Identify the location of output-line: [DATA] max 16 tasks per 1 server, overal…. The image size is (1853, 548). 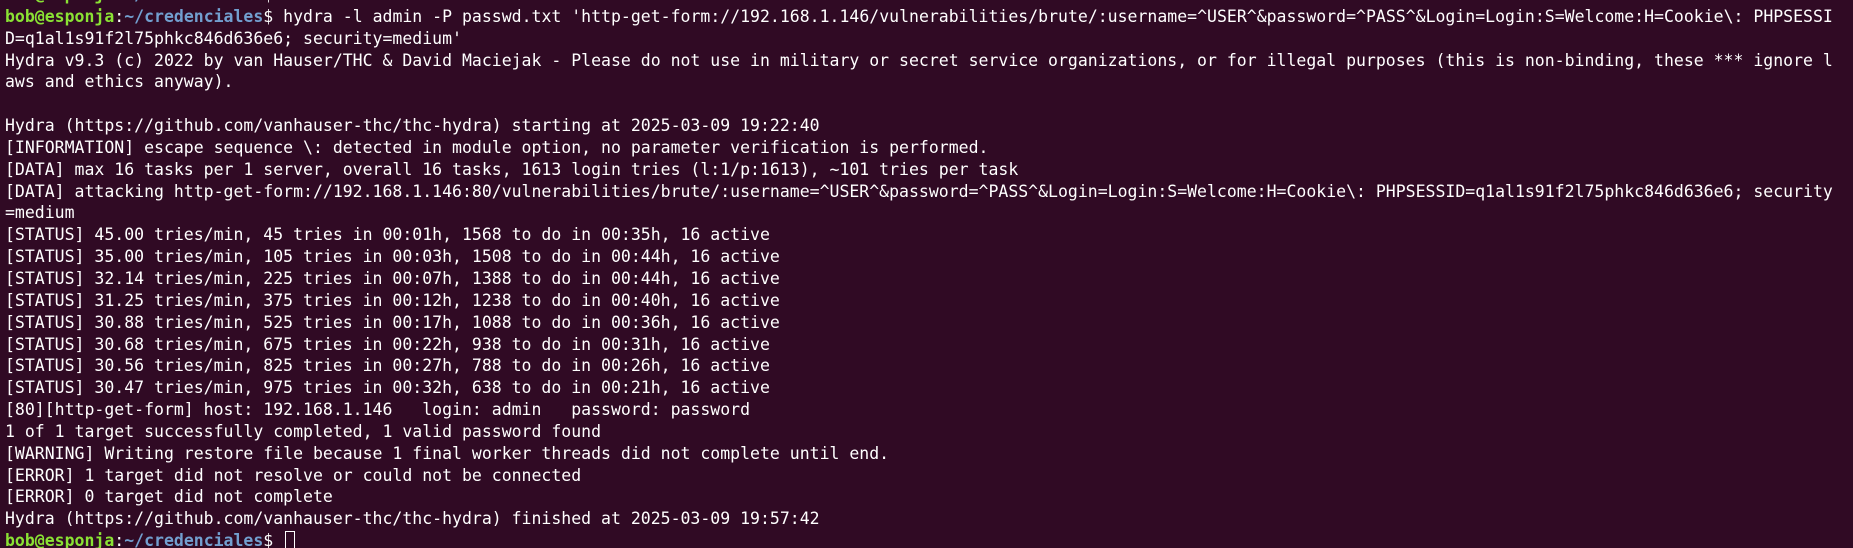
(512, 169).